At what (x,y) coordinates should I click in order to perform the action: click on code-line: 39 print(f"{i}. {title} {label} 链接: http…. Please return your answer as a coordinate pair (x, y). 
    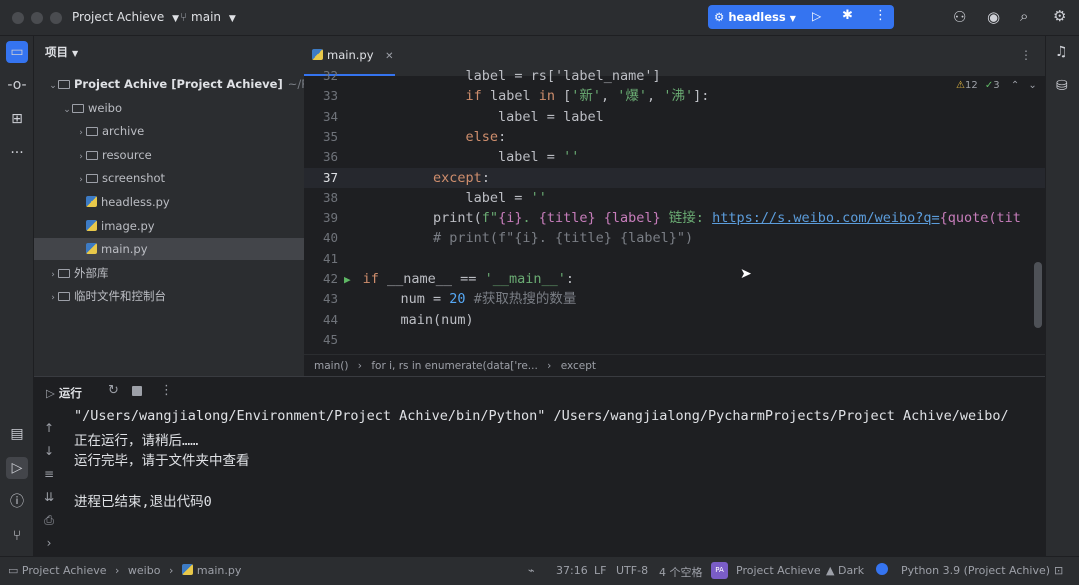
    Looking at the image, I should click on (674, 218).